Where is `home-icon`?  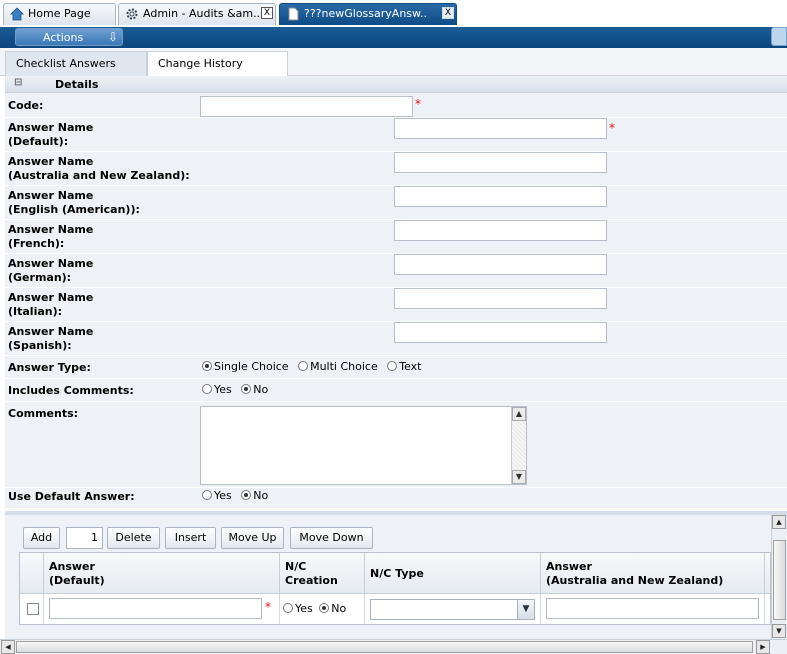
home-icon is located at coordinates (17, 14).